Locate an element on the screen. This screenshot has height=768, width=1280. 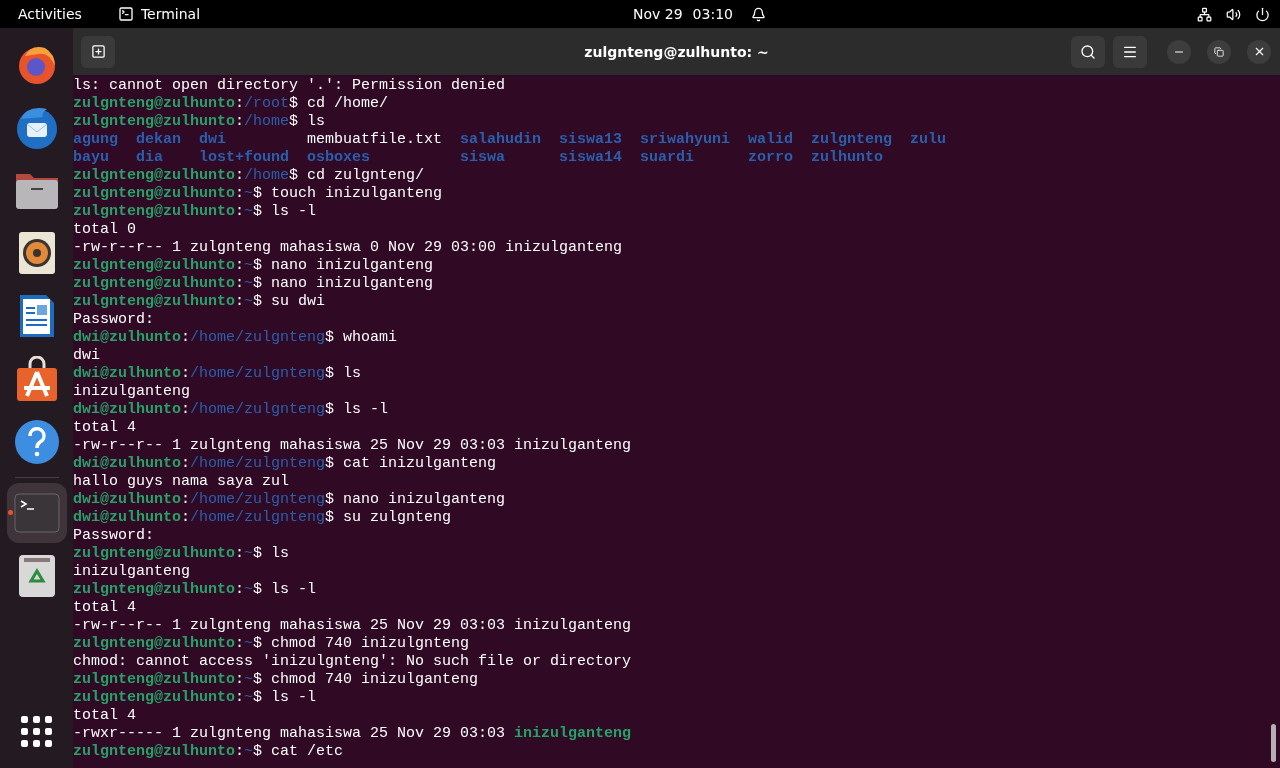
window-title: zulgnteng@zulhunto: ~ is located at coordinates (676, 51).